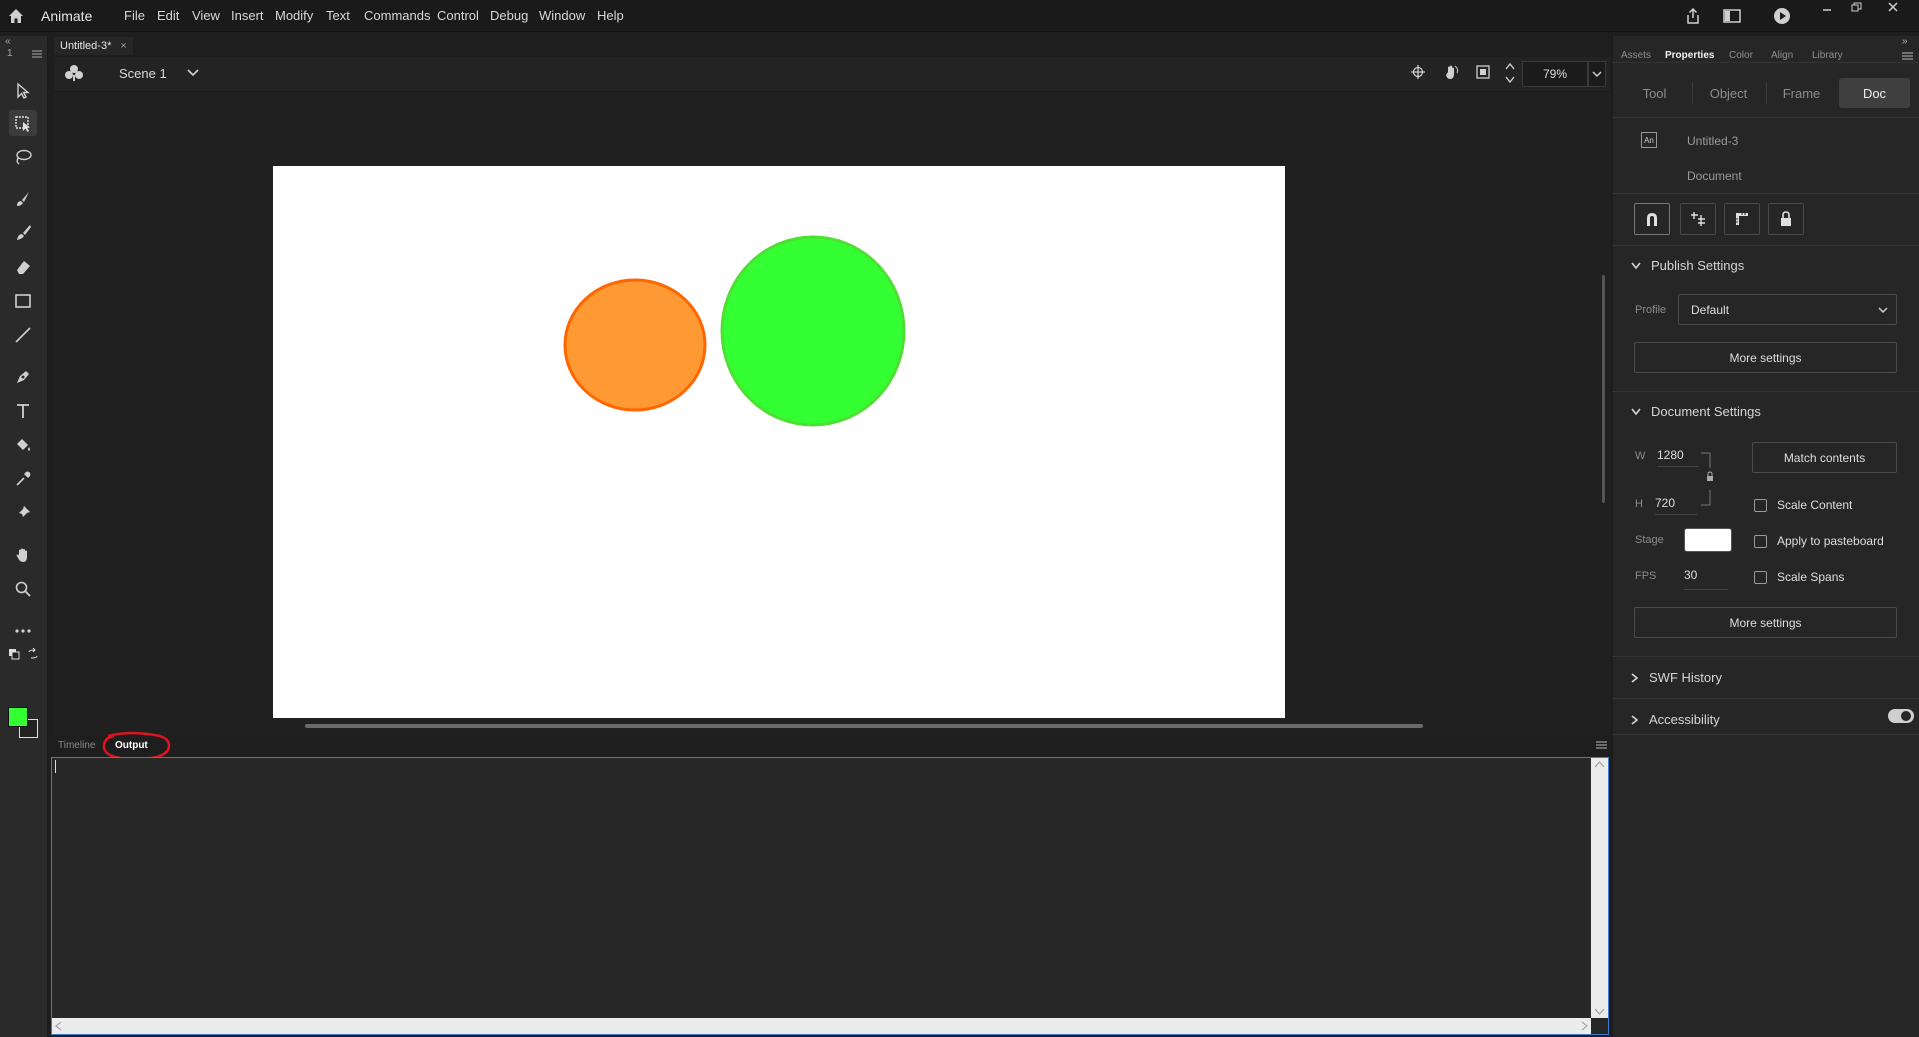 The height and width of the screenshot is (1037, 1919). Describe the element at coordinates (338, 15) in the screenshot. I see `menu-text: Text` at that location.